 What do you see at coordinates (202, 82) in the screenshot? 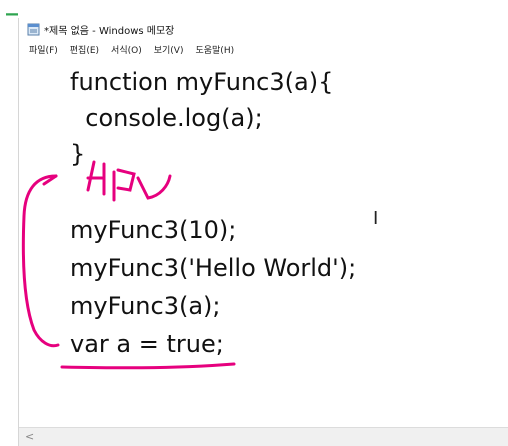
I see `code-line-1: function myFunc3(a){` at bounding box center [202, 82].